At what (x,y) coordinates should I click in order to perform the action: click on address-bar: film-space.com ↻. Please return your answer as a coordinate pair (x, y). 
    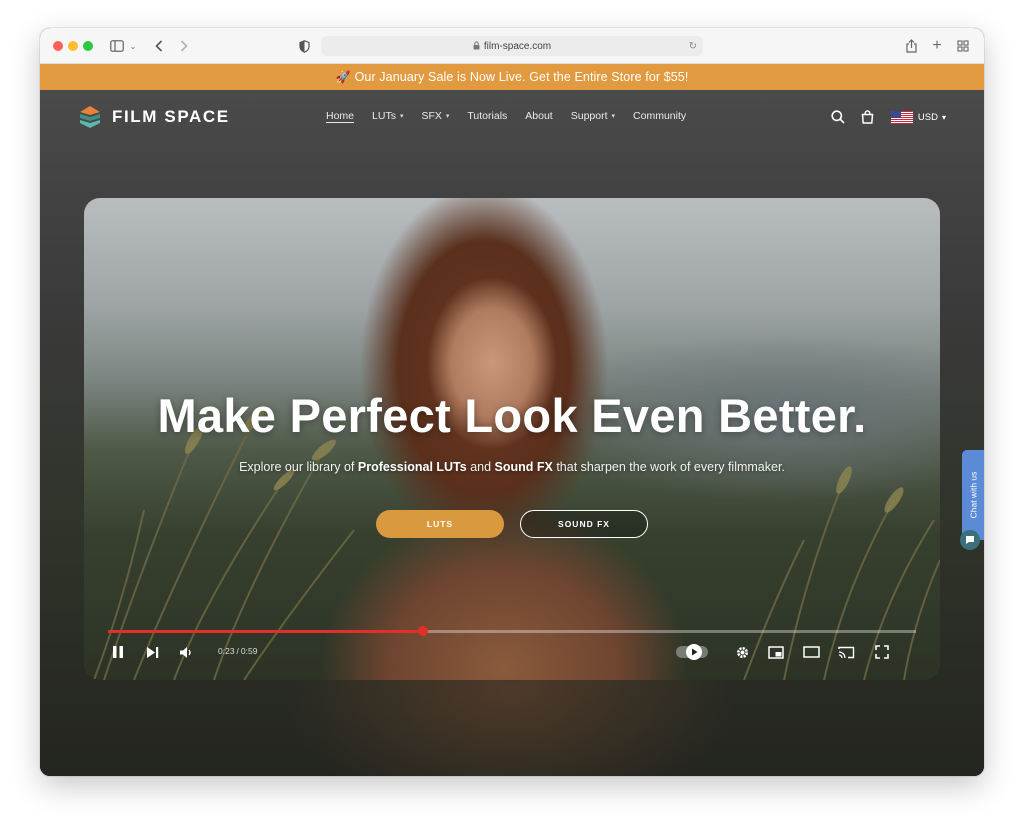
    Looking at the image, I should click on (512, 46).